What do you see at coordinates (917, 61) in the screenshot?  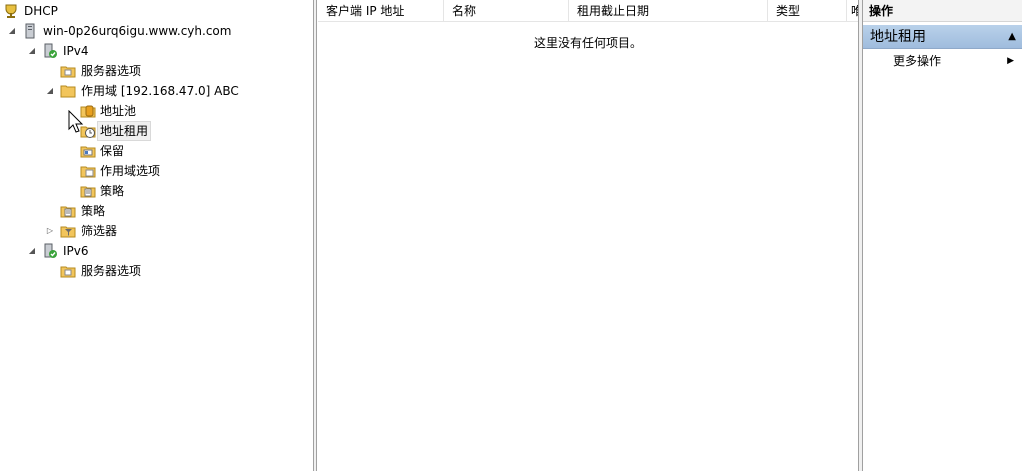 I see `more-actions-label: 更多操作` at bounding box center [917, 61].